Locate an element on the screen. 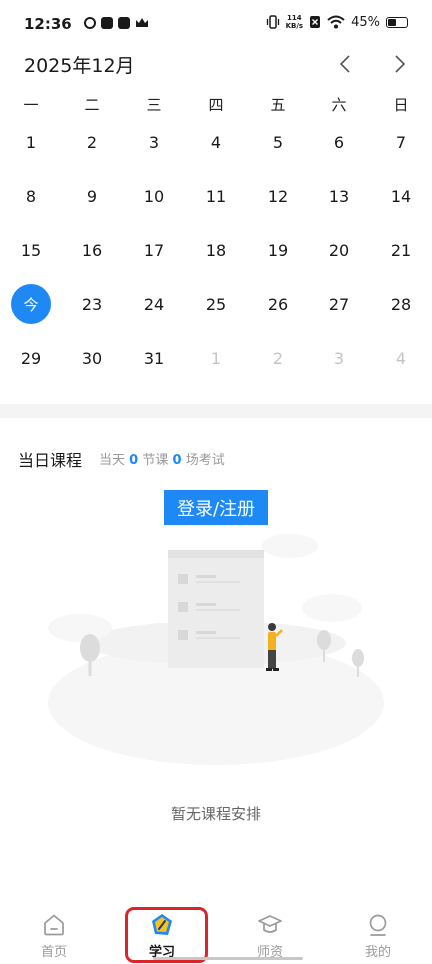 This screenshot has width=432, height=964. calendar-day: 3 is located at coordinates (154, 142).